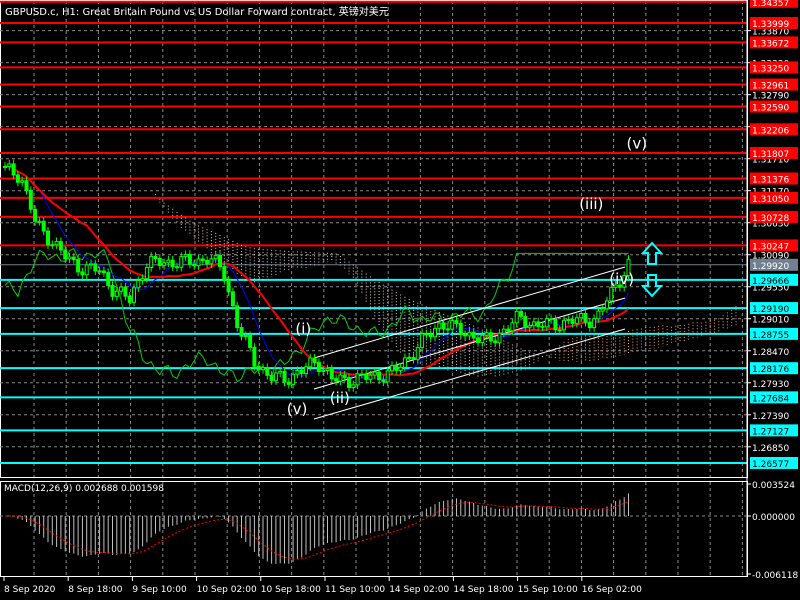 The width and height of the screenshot is (800, 600). I want to click on wave-label: (i), so click(303, 329).